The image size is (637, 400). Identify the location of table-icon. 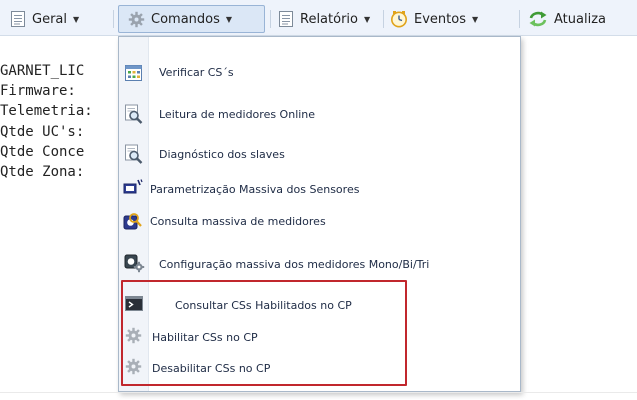
(133, 73).